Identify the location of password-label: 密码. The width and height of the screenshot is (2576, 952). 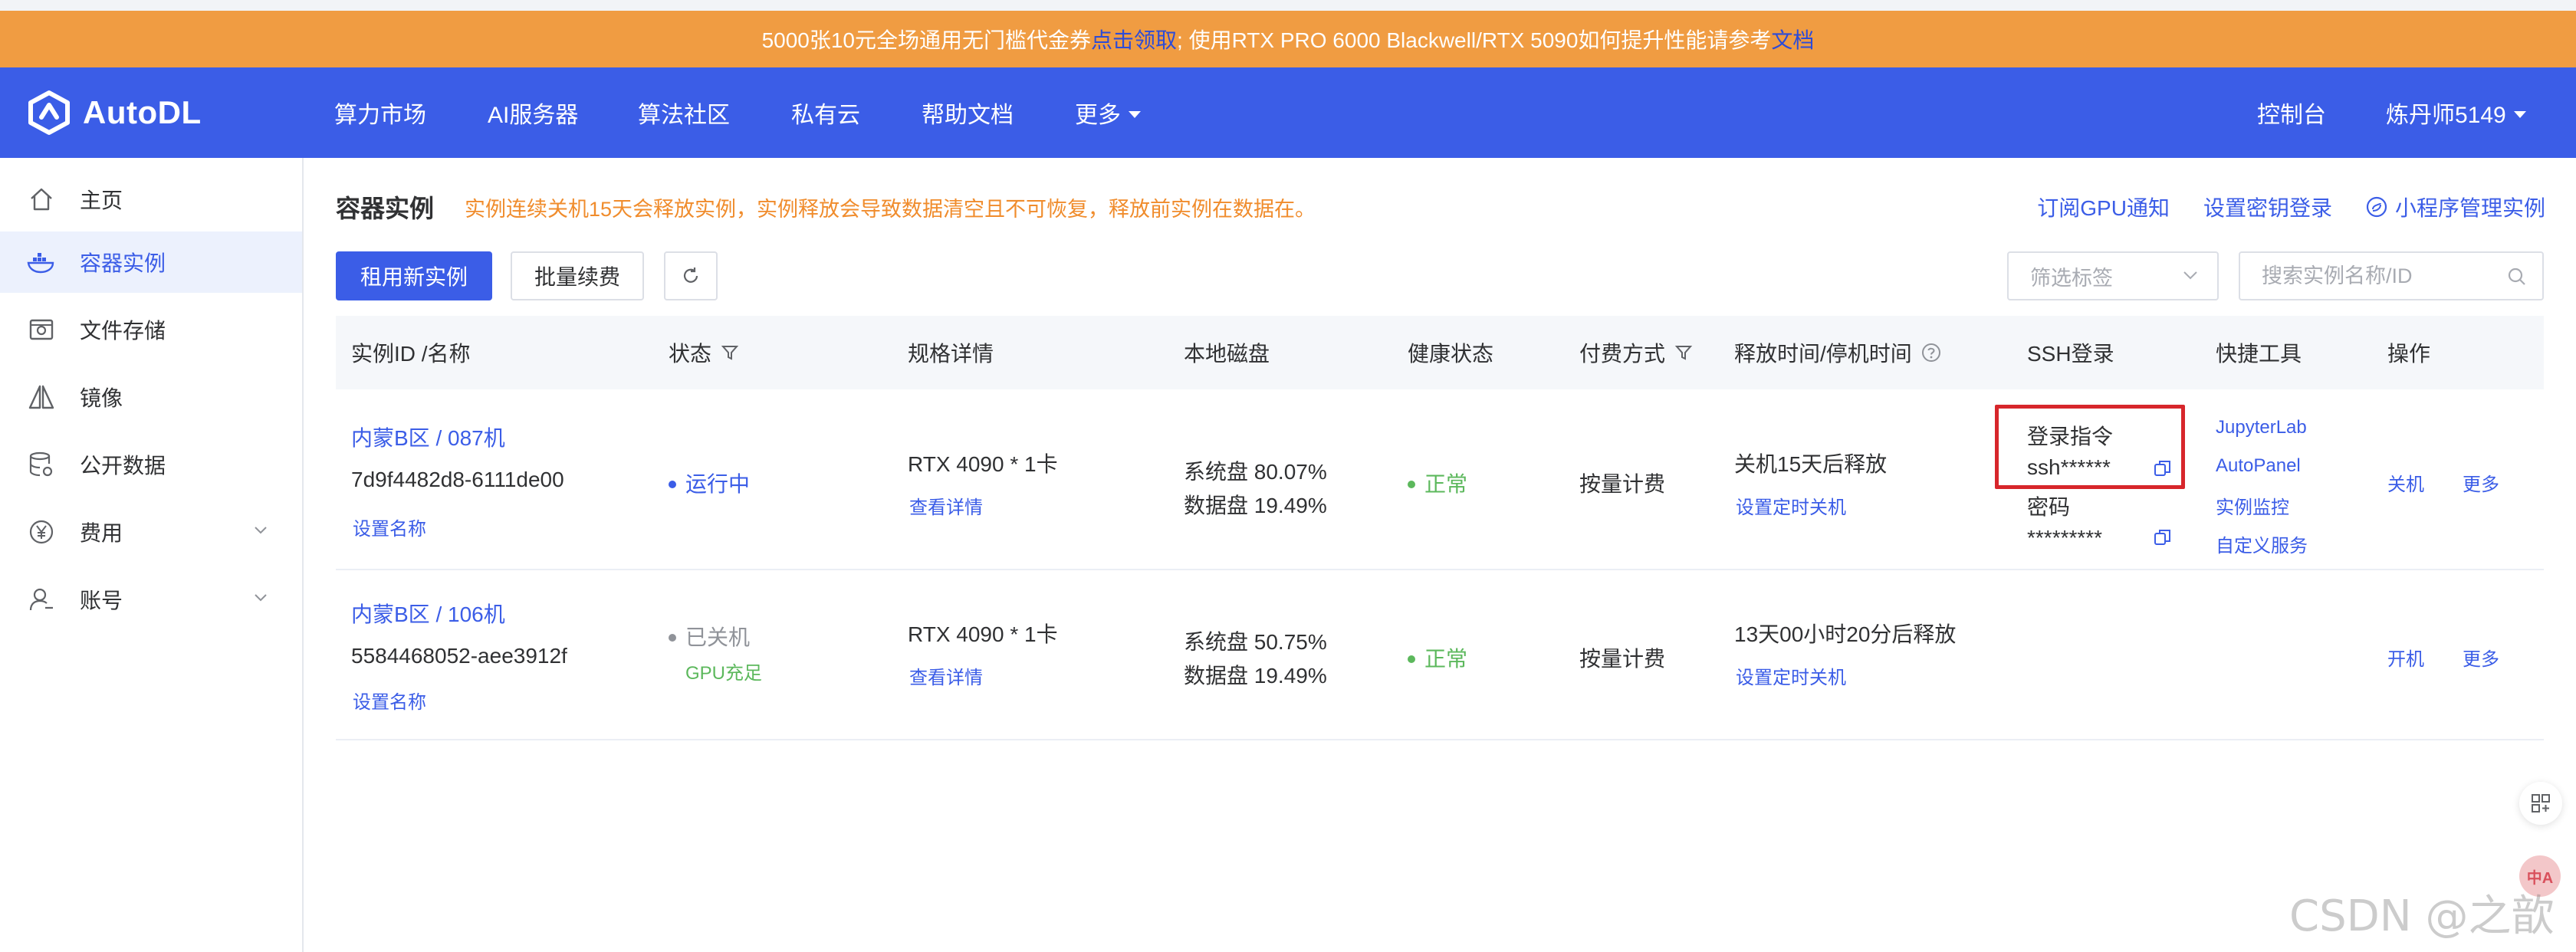
(2049, 507).